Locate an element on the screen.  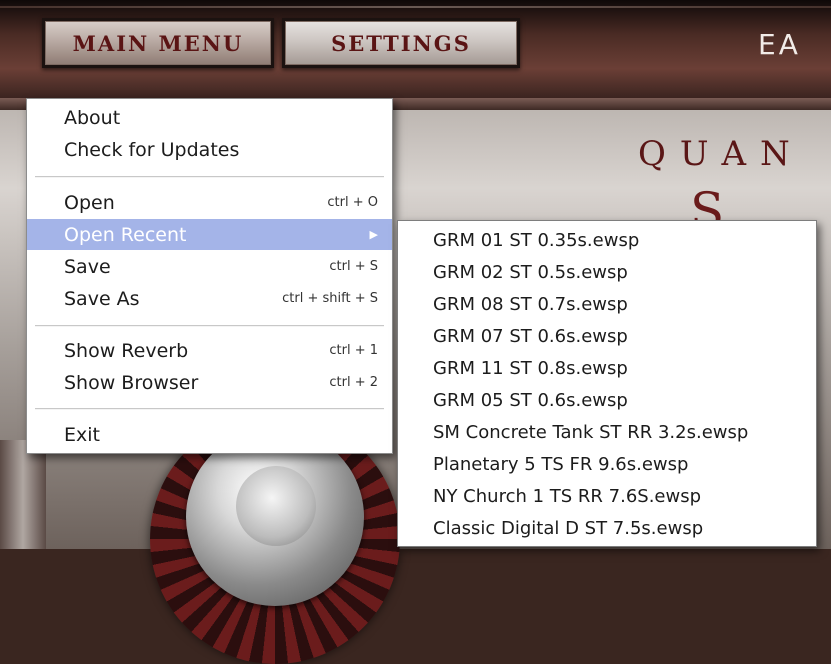
menu-item-label: Exit is located at coordinates (82, 434).